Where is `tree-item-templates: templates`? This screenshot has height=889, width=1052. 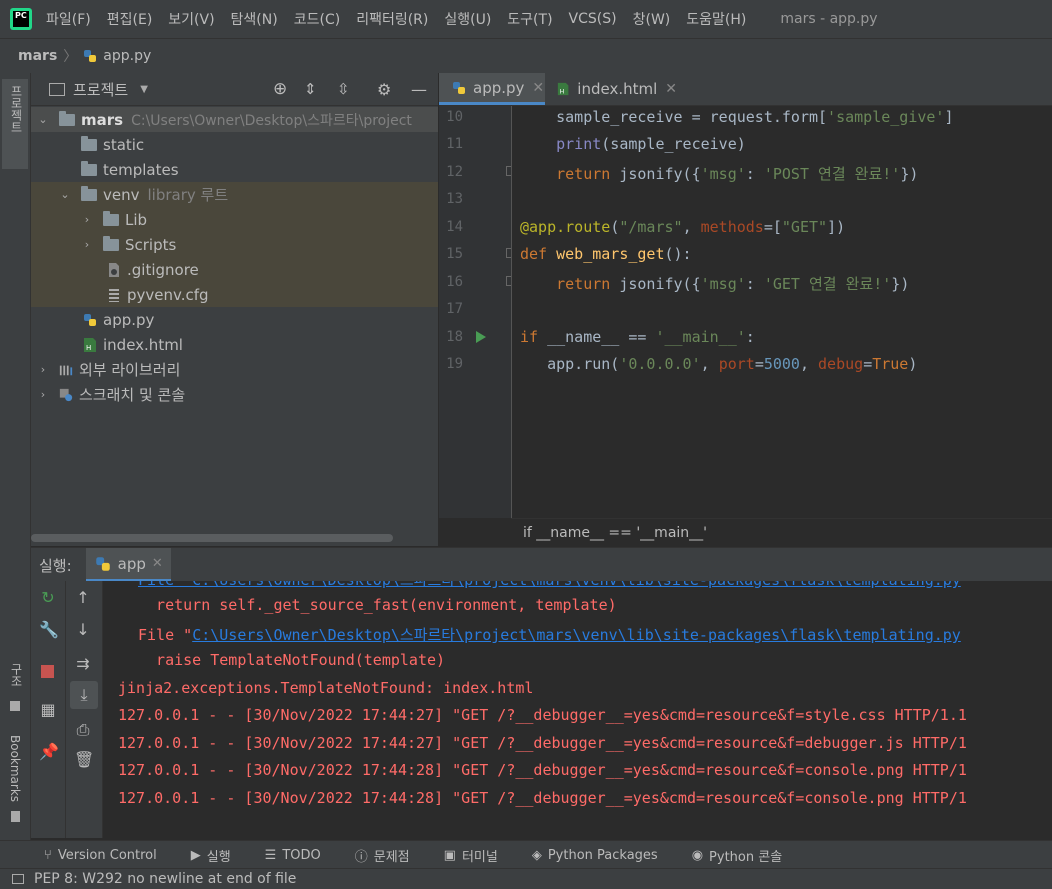 tree-item-templates: templates is located at coordinates (234, 169).